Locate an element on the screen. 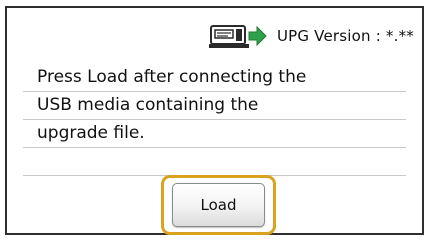  sewing-machine-usb-icon is located at coordinates (237, 36).